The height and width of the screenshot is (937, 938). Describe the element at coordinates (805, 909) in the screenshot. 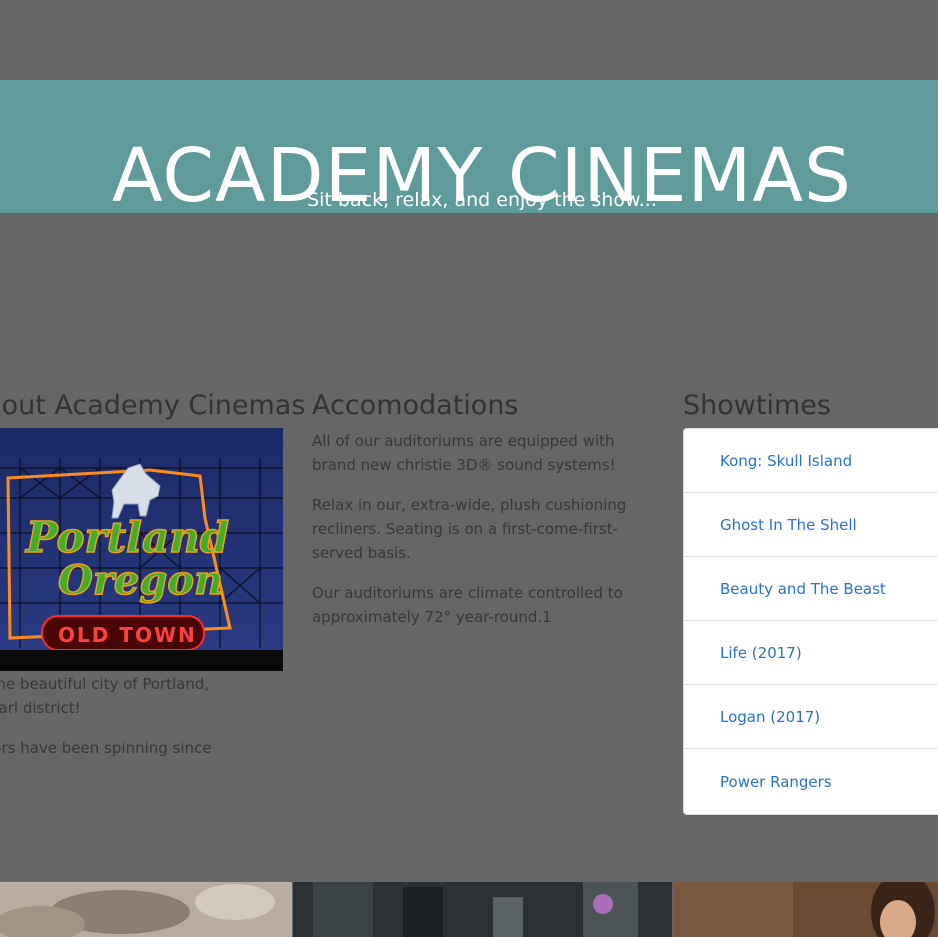

I see `movie-poster-beauty-and-the-beast` at that location.